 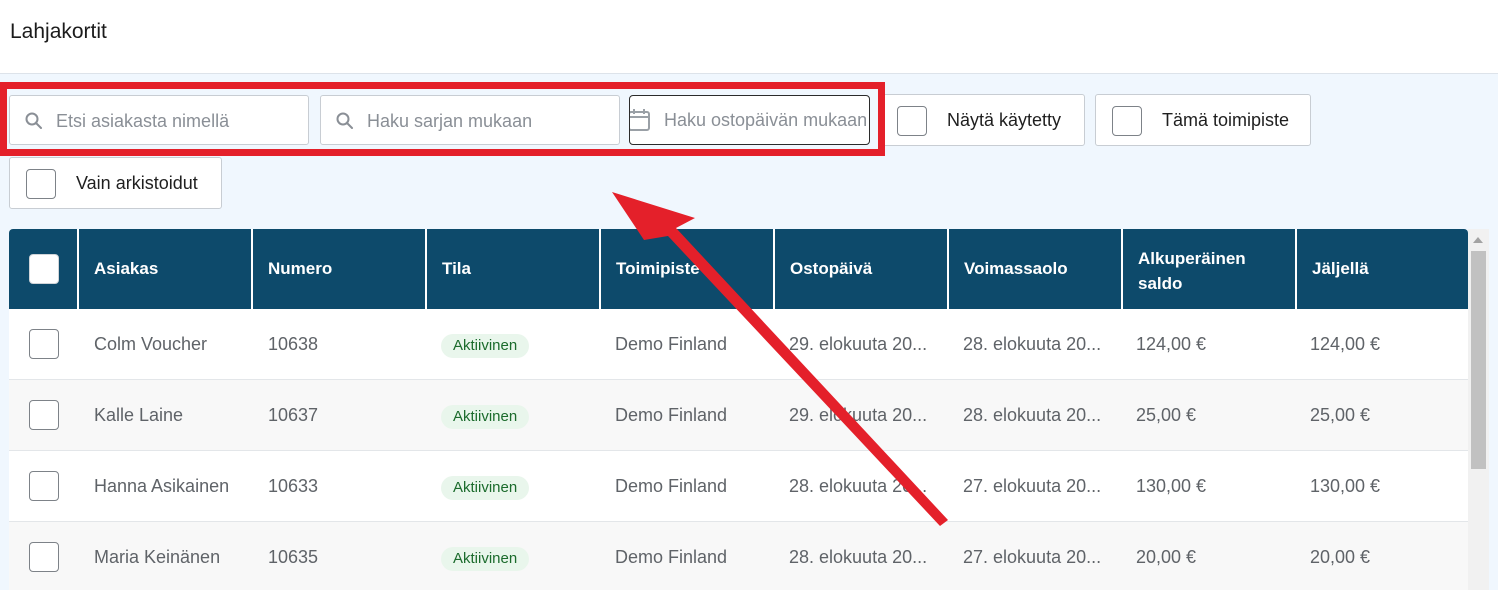 What do you see at coordinates (1340, 557) in the screenshot?
I see `cell-remaining: 20,00 €` at bounding box center [1340, 557].